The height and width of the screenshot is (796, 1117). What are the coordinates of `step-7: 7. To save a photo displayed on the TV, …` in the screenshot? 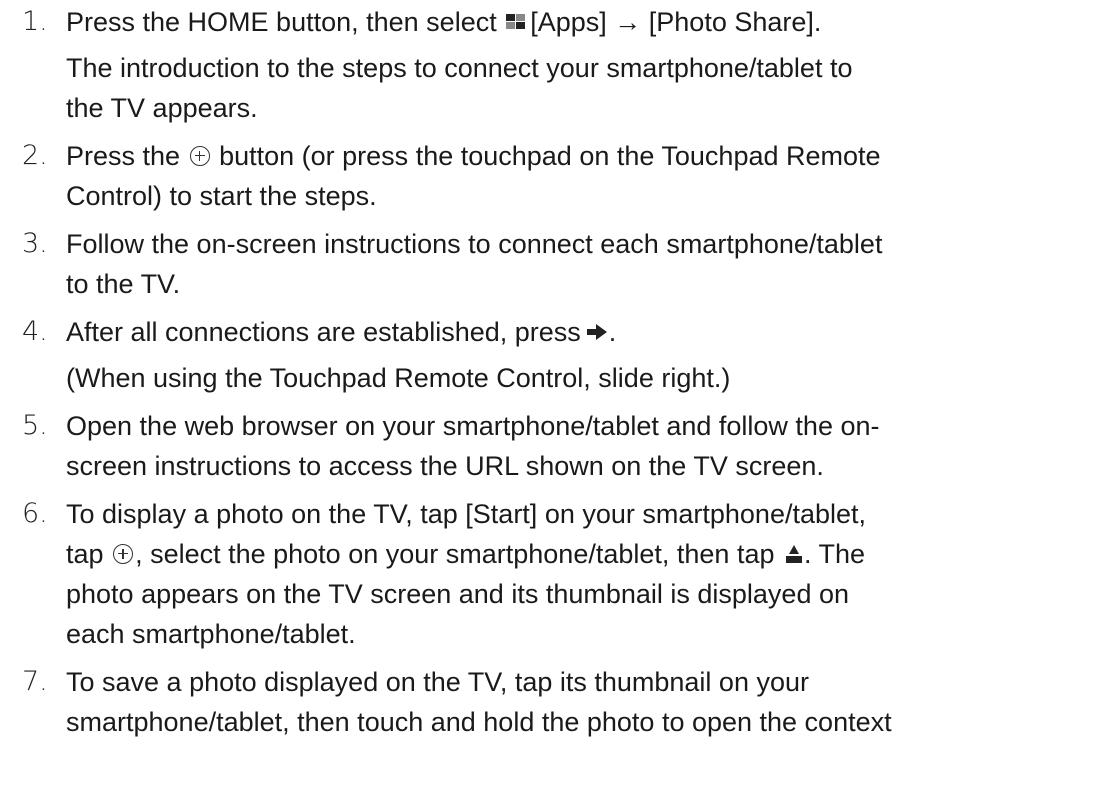 It's located at (567, 702).